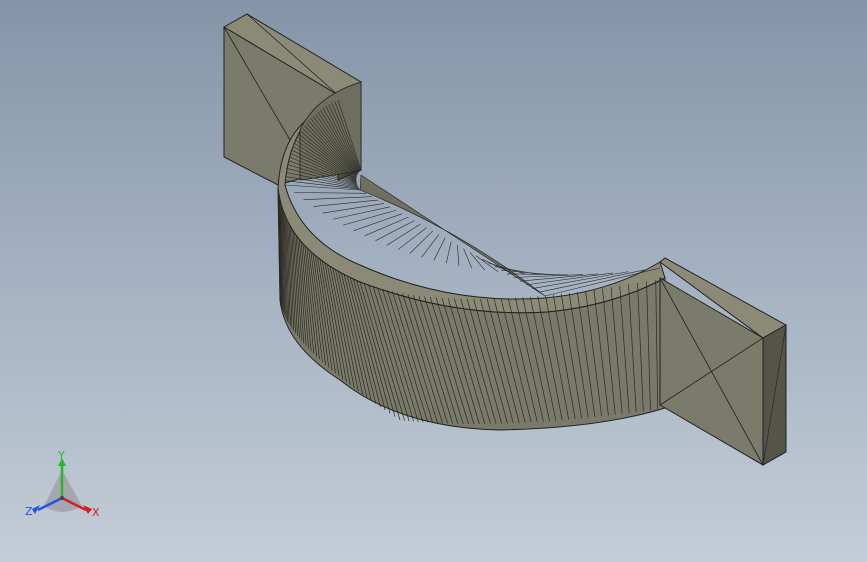 This screenshot has width=867, height=562. I want to click on triad-z-label: Z, so click(29, 511).